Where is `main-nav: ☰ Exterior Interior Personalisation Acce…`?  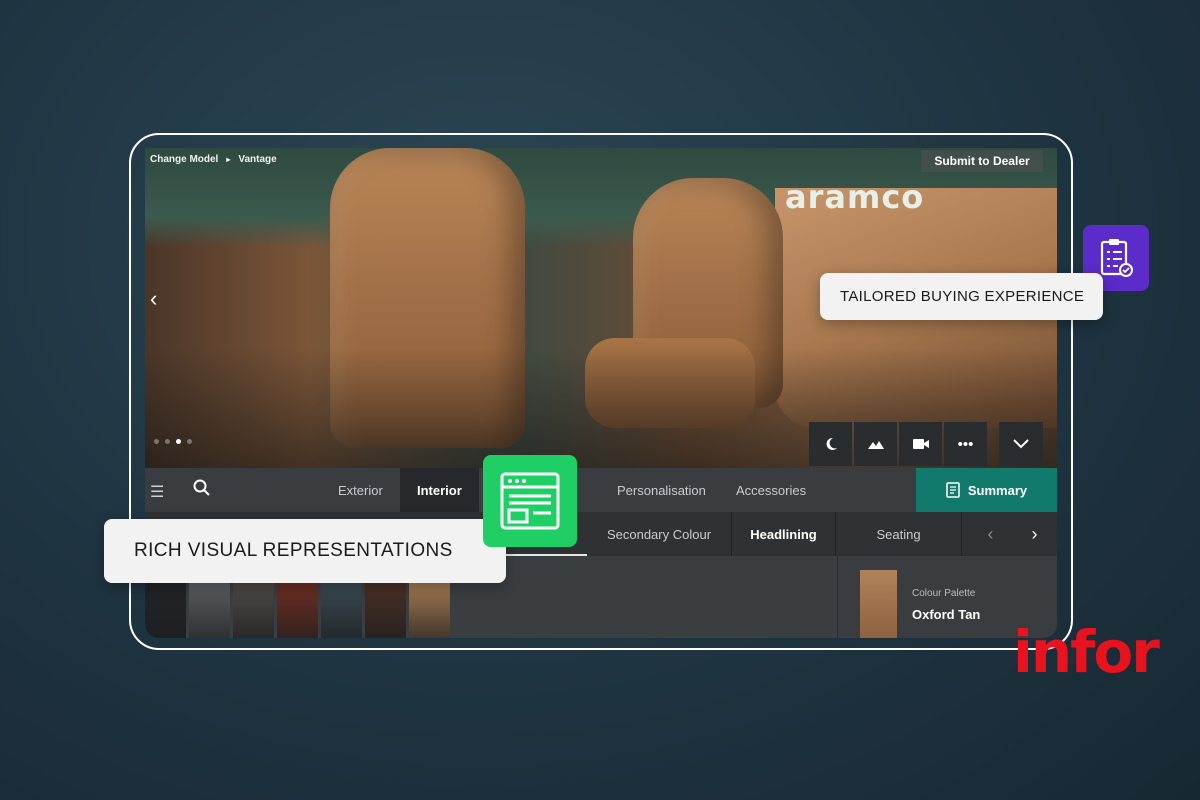
main-nav: ☰ Exterior Interior Personalisation Acce… is located at coordinates (601, 490).